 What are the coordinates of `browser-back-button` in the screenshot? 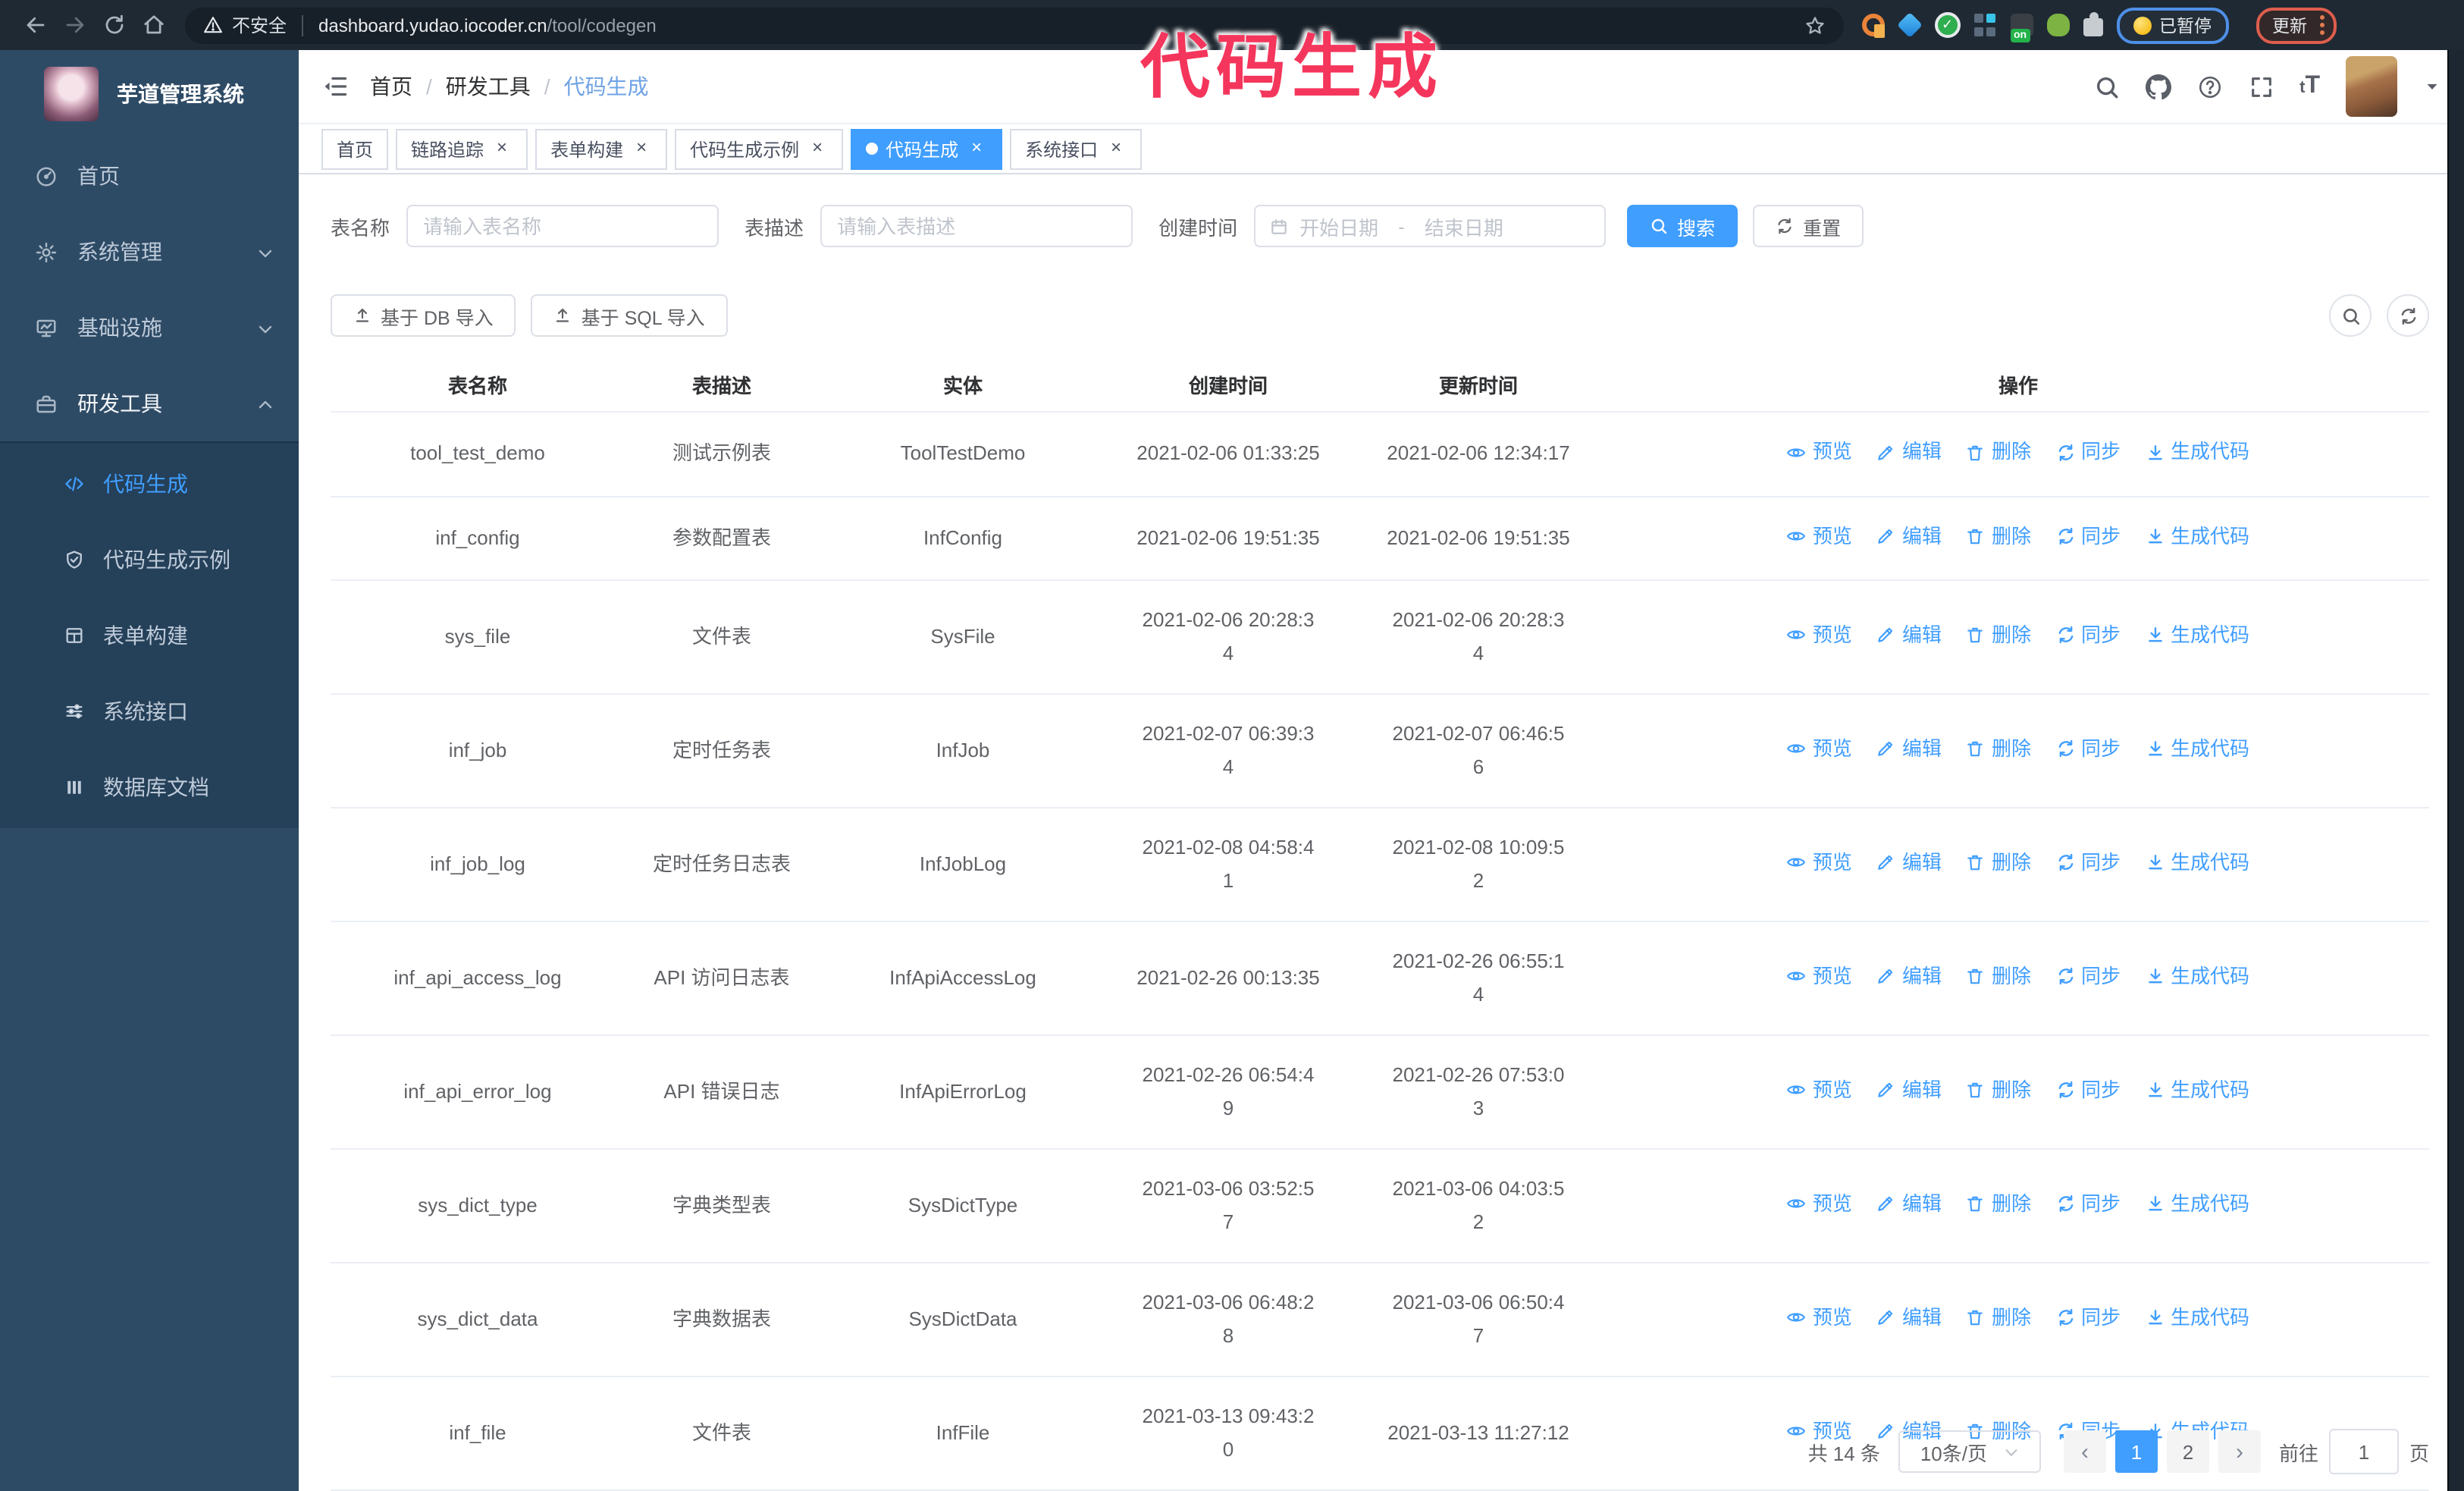 It's located at (35, 25).